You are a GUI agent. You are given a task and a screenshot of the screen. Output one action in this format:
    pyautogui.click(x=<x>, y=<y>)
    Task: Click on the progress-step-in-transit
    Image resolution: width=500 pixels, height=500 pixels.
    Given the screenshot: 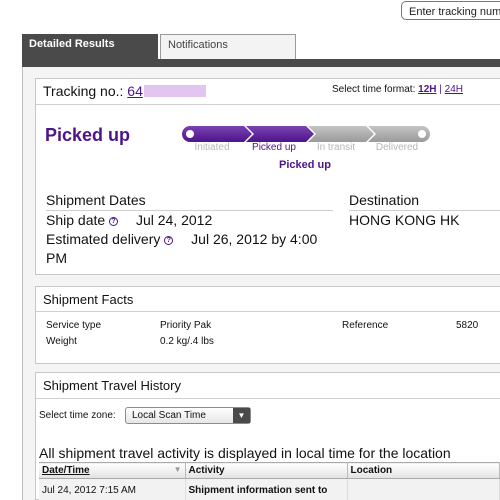 What is the action you would take?
    pyautogui.click(x=341, y=134)
    